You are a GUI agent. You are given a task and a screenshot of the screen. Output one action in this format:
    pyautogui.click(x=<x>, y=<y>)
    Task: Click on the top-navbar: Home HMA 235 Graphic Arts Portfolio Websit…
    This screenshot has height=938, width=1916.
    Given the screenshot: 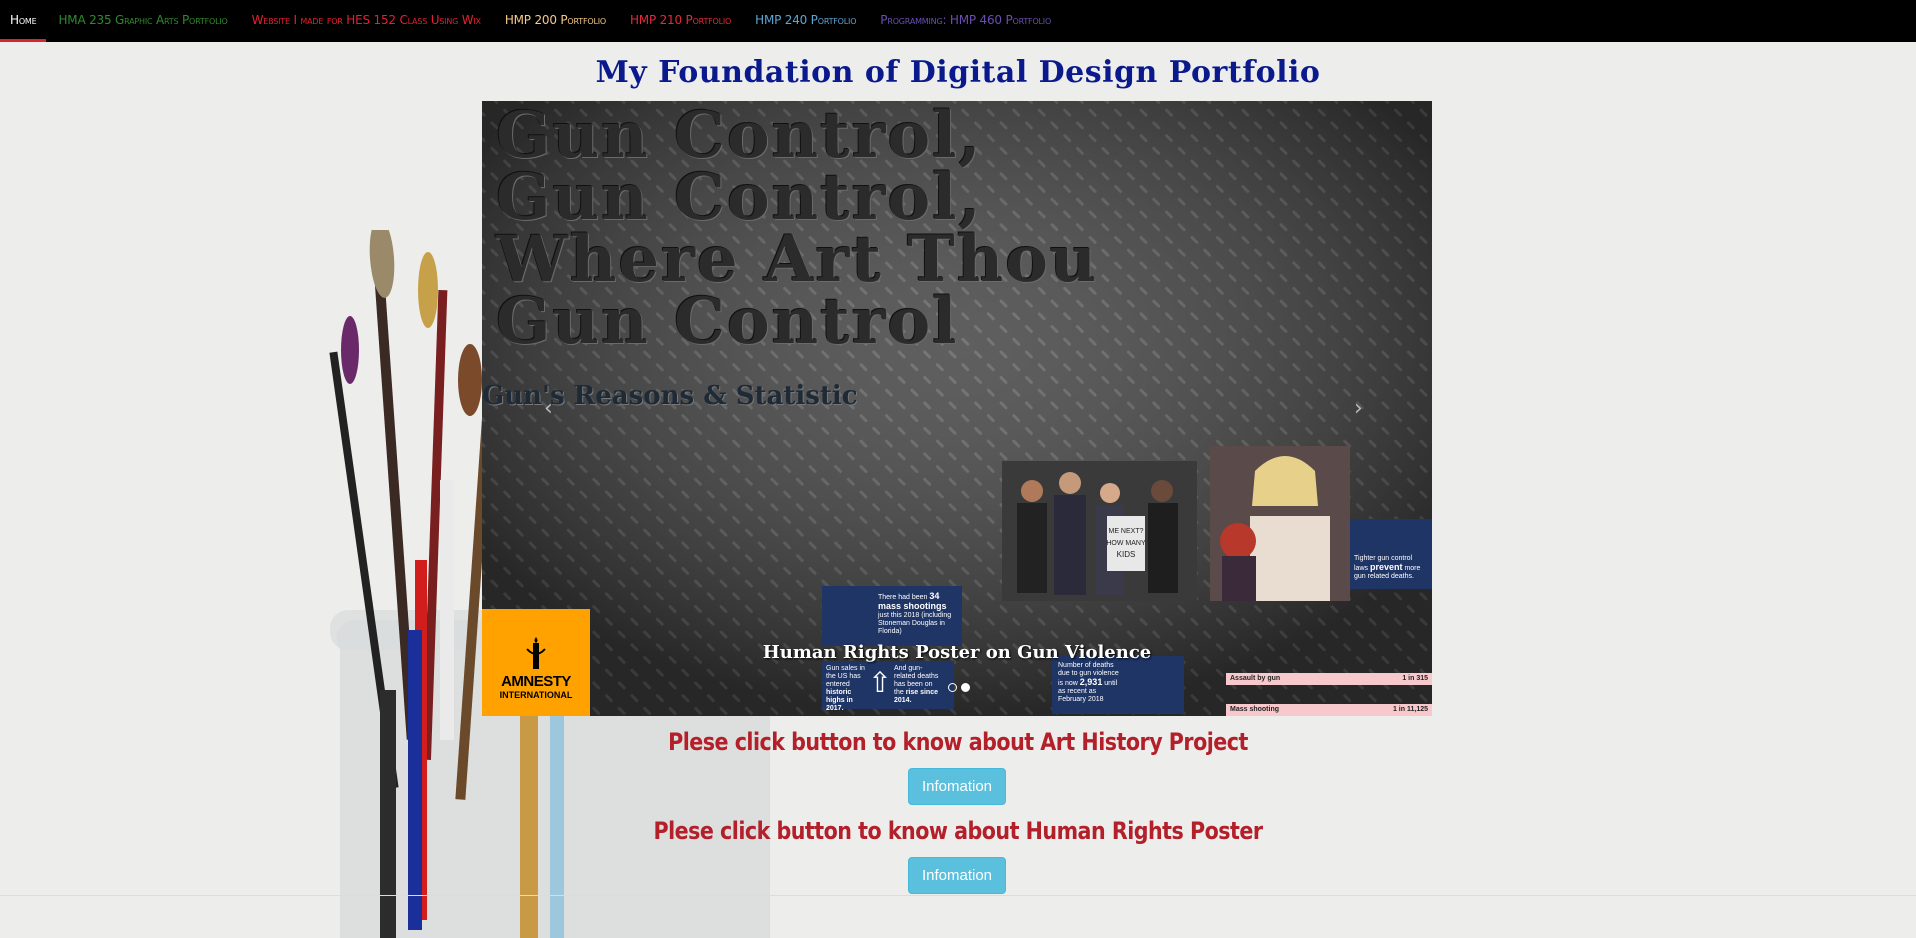 What is the action you would take?
    pyautogui.click(x=958, y=21)
    